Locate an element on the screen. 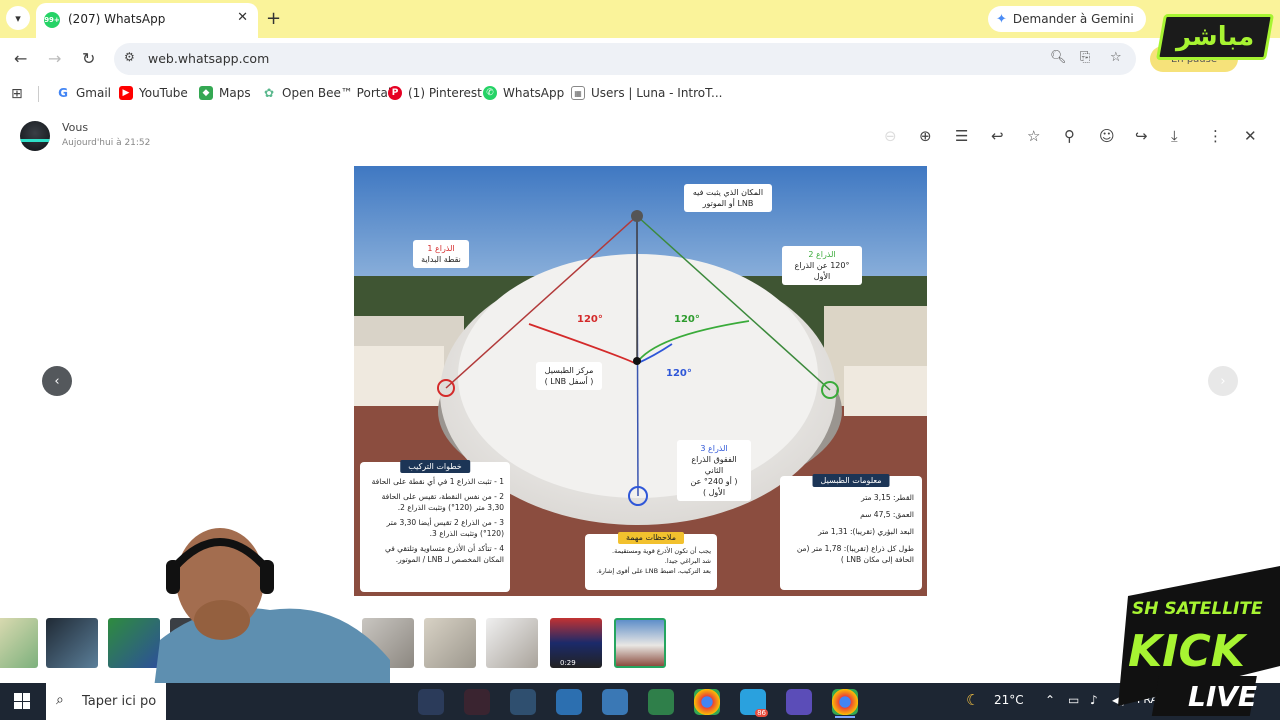 The width and height of the screenshot is (1280, 720). bookmark-whatsapp: ✆ WhatsApp is located at coordinates (523, 93).